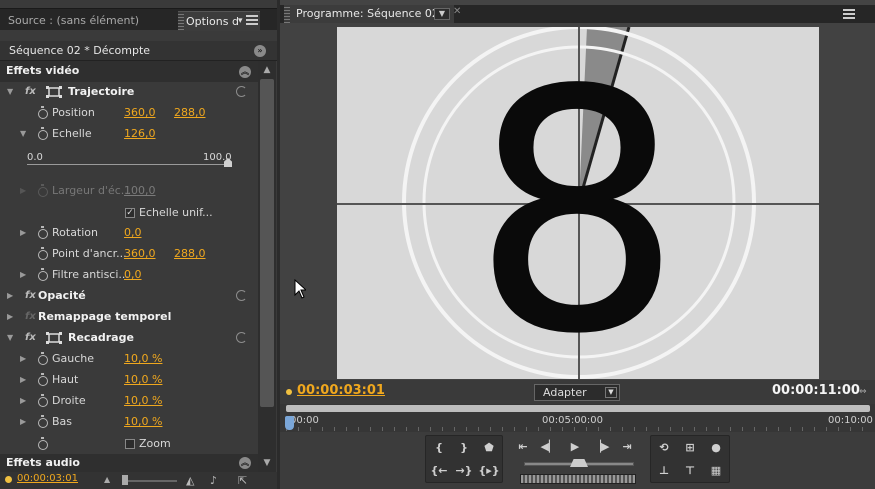 This screenshot has height=489, width=875. What do you see at coordinates (87, 21) in the screenshot?
I see `tab-source: Source : (sans élément)` at bounding box center [87, 21].